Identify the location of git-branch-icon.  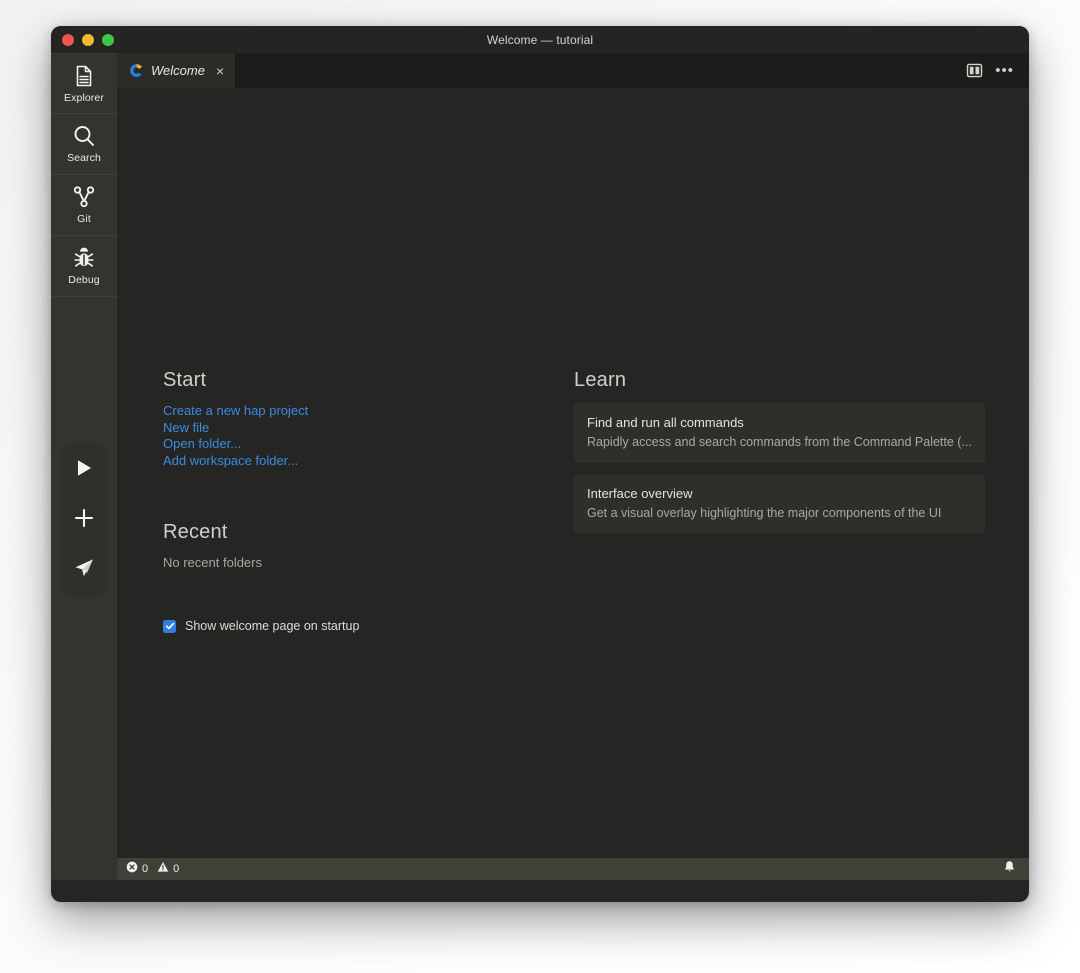
(84, 197).